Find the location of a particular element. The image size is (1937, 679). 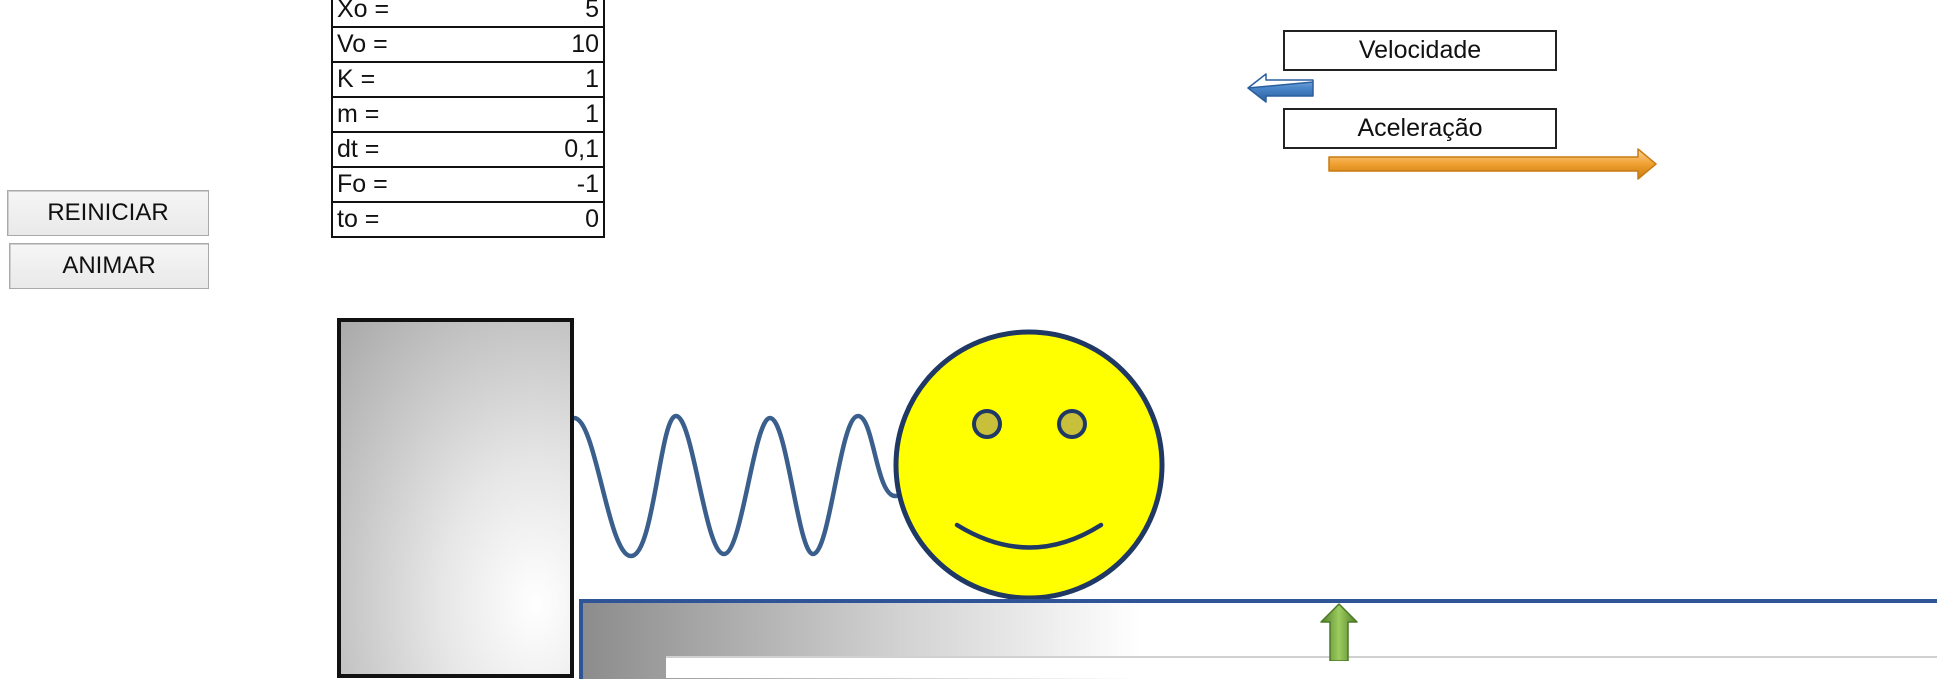

velocity-arrow-icon is located at coordinates (1280, 88).